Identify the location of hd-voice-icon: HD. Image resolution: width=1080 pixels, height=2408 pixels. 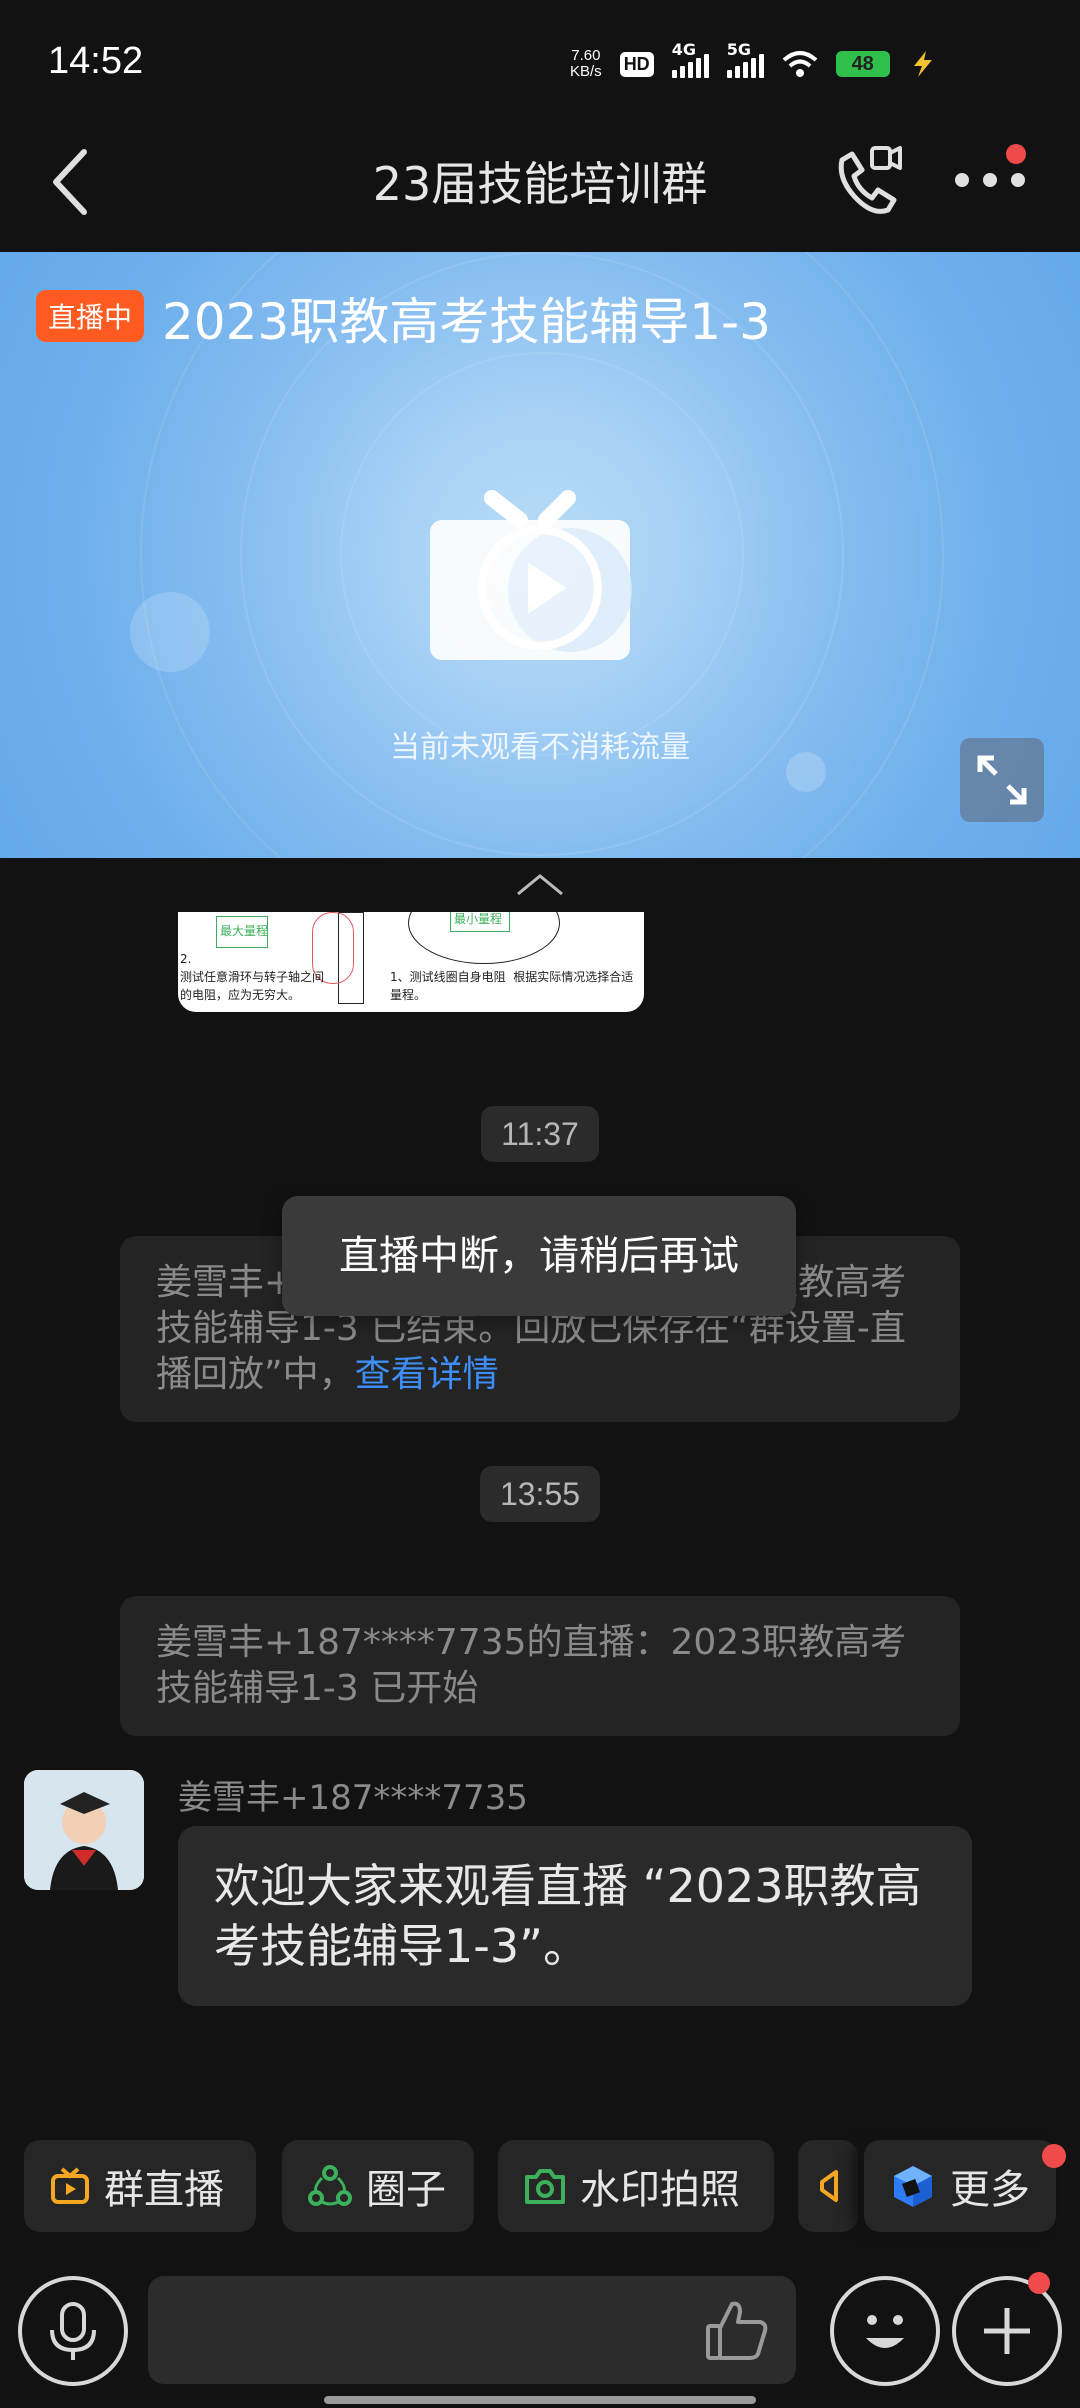
(636, 64).